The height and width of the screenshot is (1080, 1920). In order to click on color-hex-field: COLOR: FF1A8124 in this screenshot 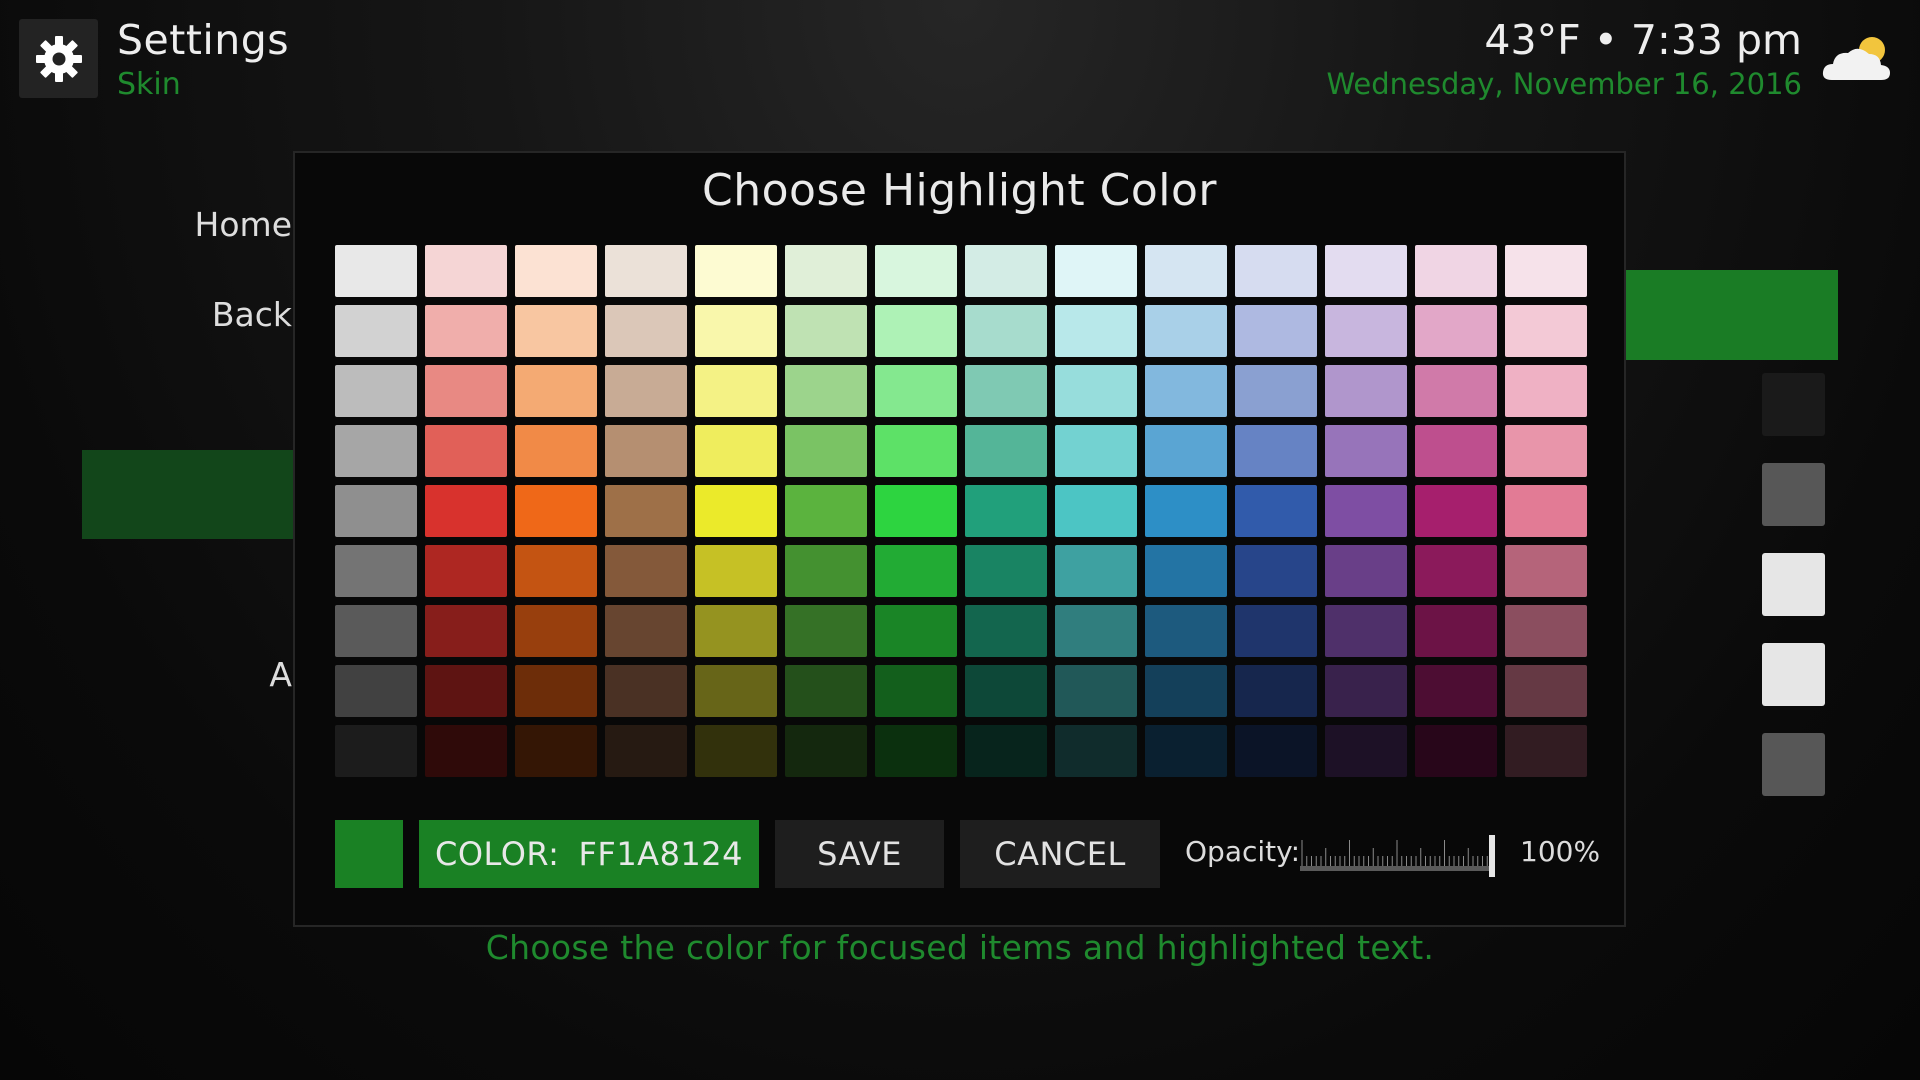, I will do `click(589, 854)`.